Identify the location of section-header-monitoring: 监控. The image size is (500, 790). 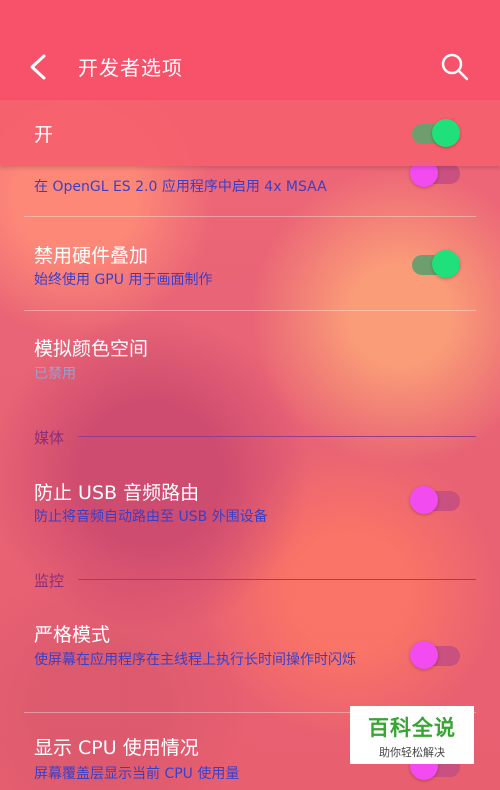
(49, 581).